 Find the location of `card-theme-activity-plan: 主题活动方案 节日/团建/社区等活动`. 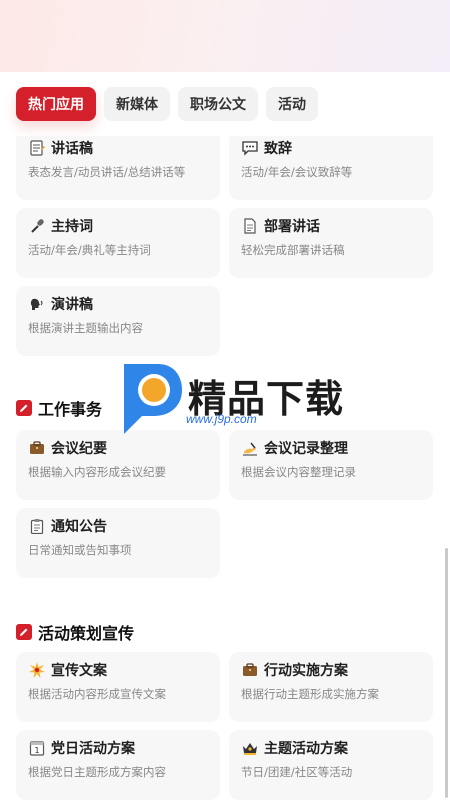

card-theme-activity-plan: 主题活动方案 节日/团建/社区等活动 is located at coordinates (331, 765).